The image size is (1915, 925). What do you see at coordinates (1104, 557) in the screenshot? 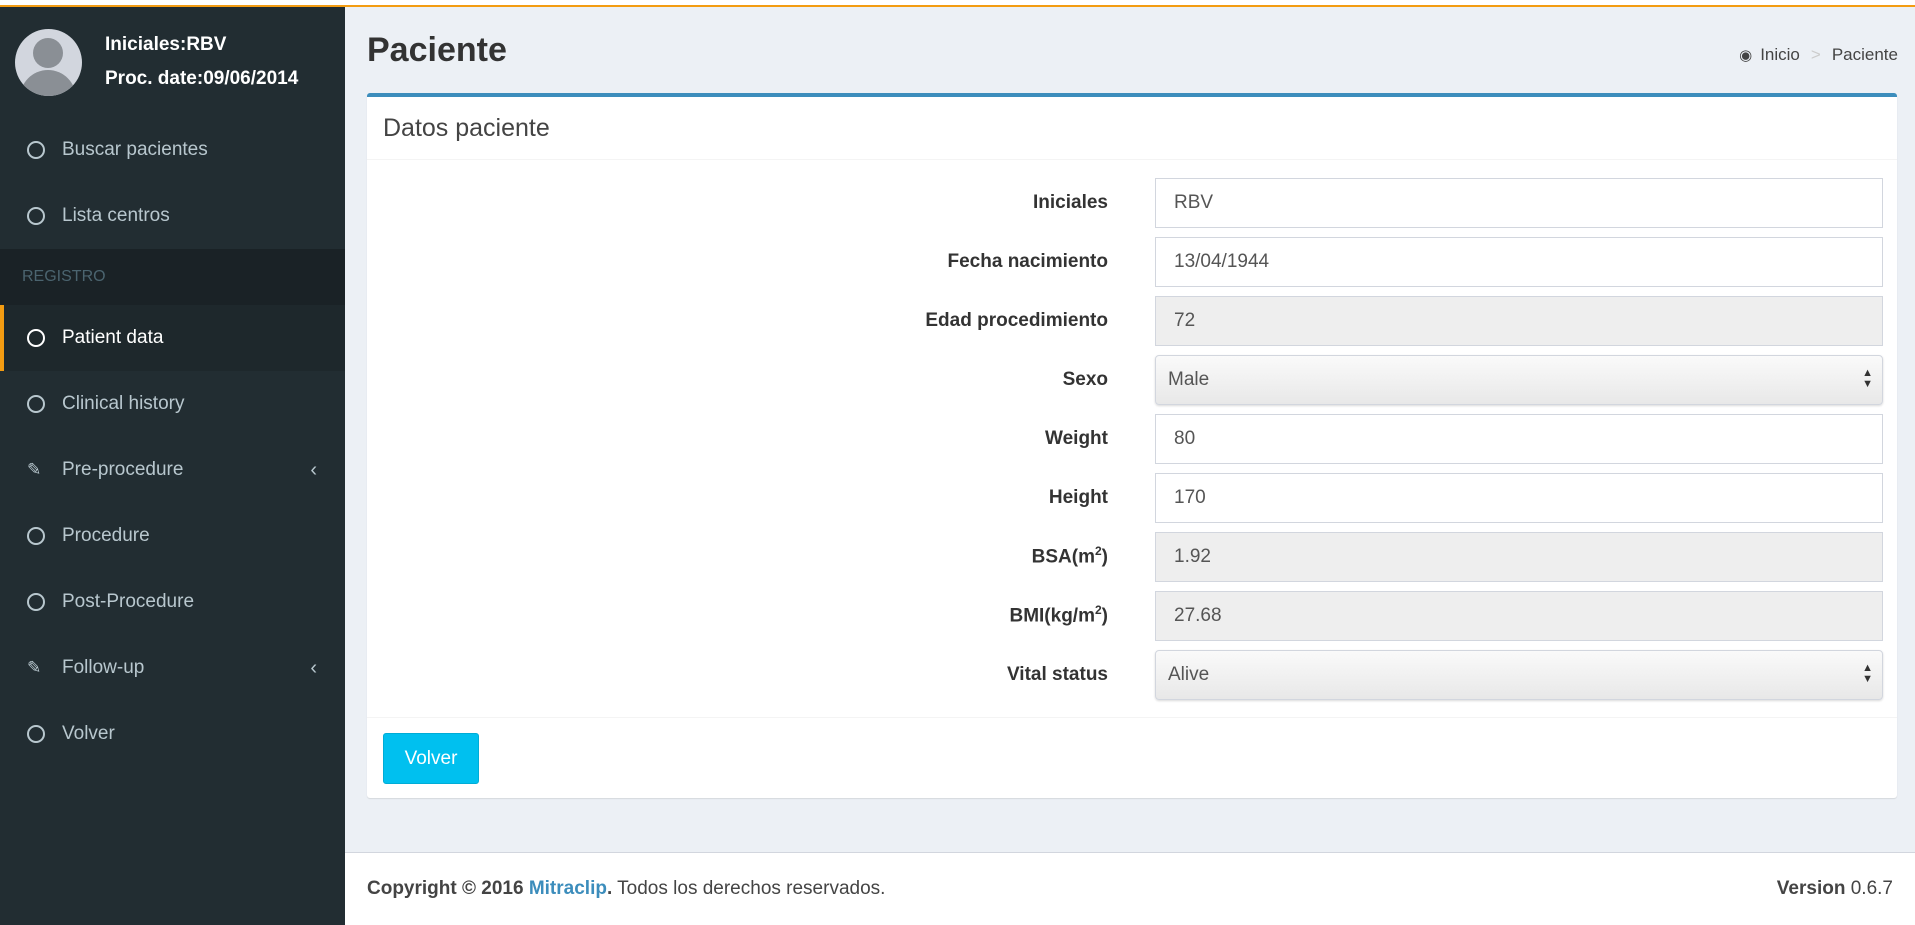
I see `bsa-label-suffix: )` at bounding box center [1104, 557].